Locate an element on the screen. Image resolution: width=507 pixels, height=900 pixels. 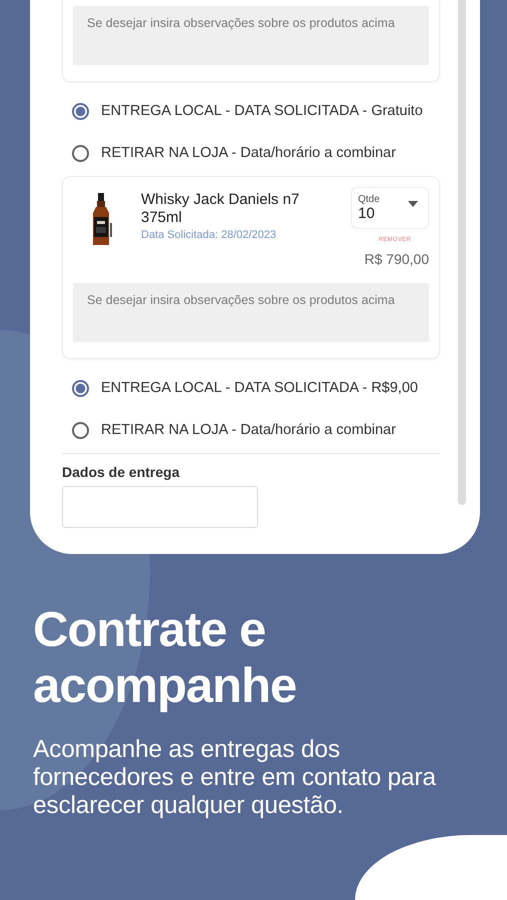
section-title: Dados de entrega is located at coordinates (121, 472).